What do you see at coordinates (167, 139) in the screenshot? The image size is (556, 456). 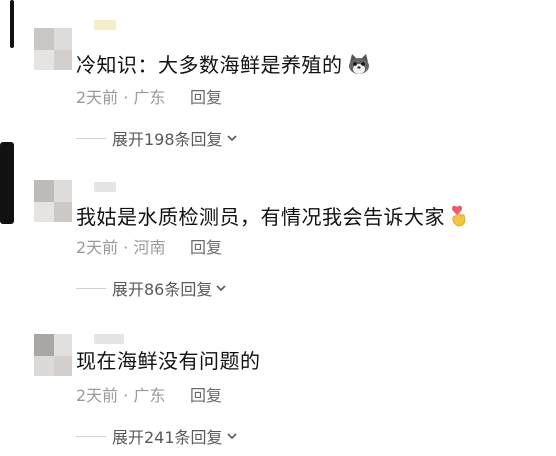 I see `expand-replies-label: 展开198条回复` at bounding box center [167, 139].